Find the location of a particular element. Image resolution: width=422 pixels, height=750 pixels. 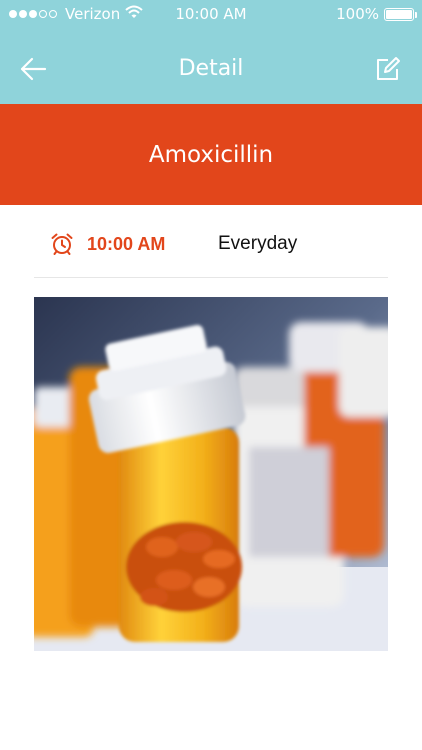

status-right: 100% is located at coordinates (376, 14).